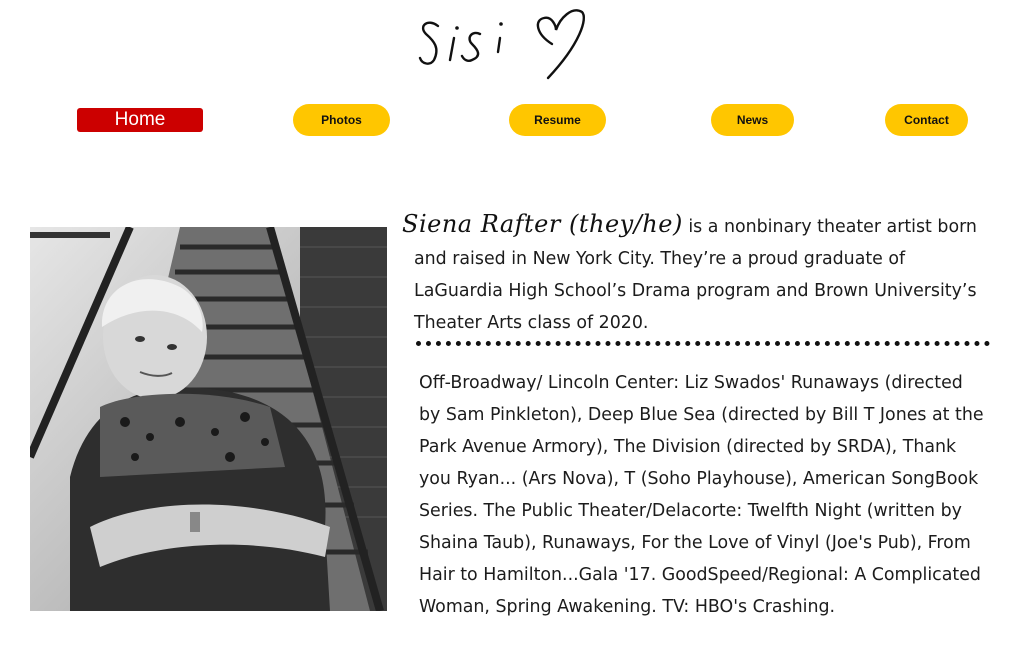 The width and height of the screenshot is (1024, 672). I want to click on nav-news-button: News, so click(752, 120).